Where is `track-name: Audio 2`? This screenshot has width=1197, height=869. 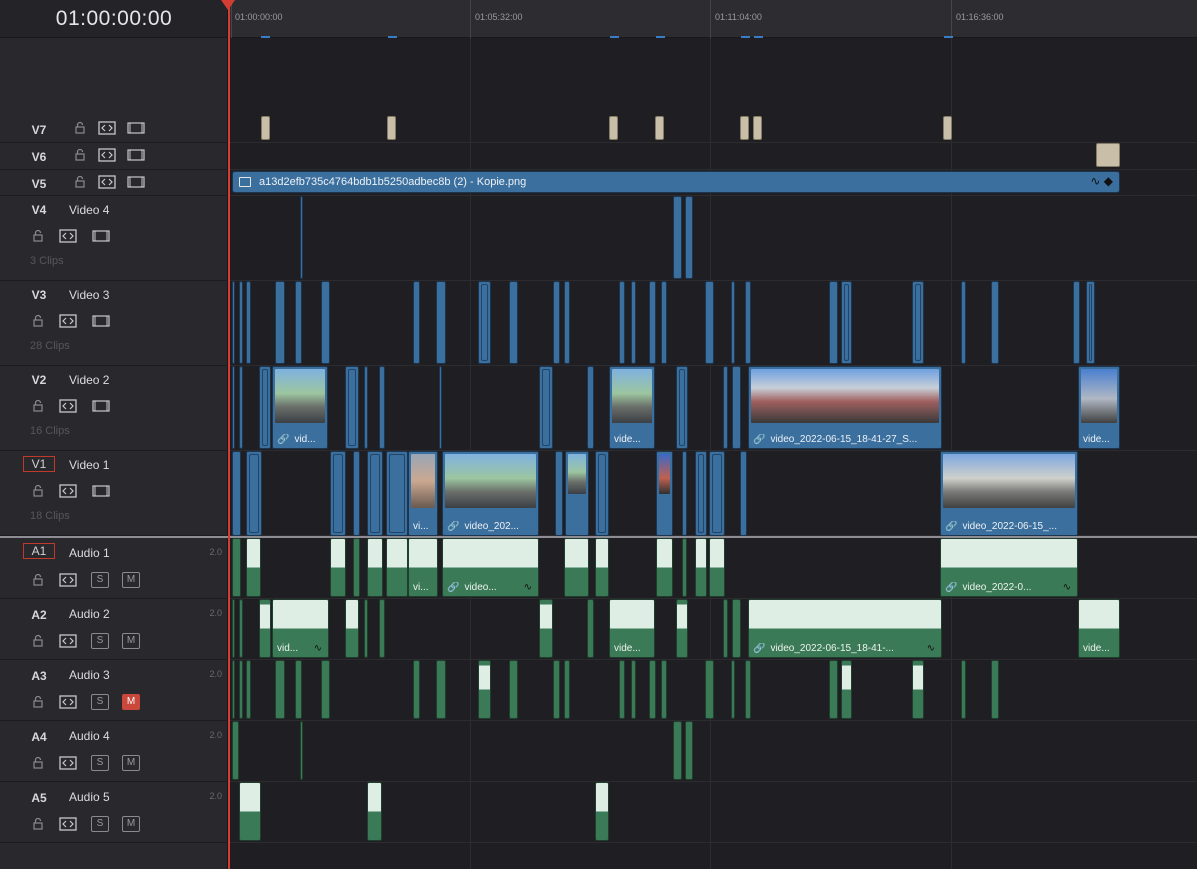 track-name: Audio 2 is located at coordinates (89, 614).